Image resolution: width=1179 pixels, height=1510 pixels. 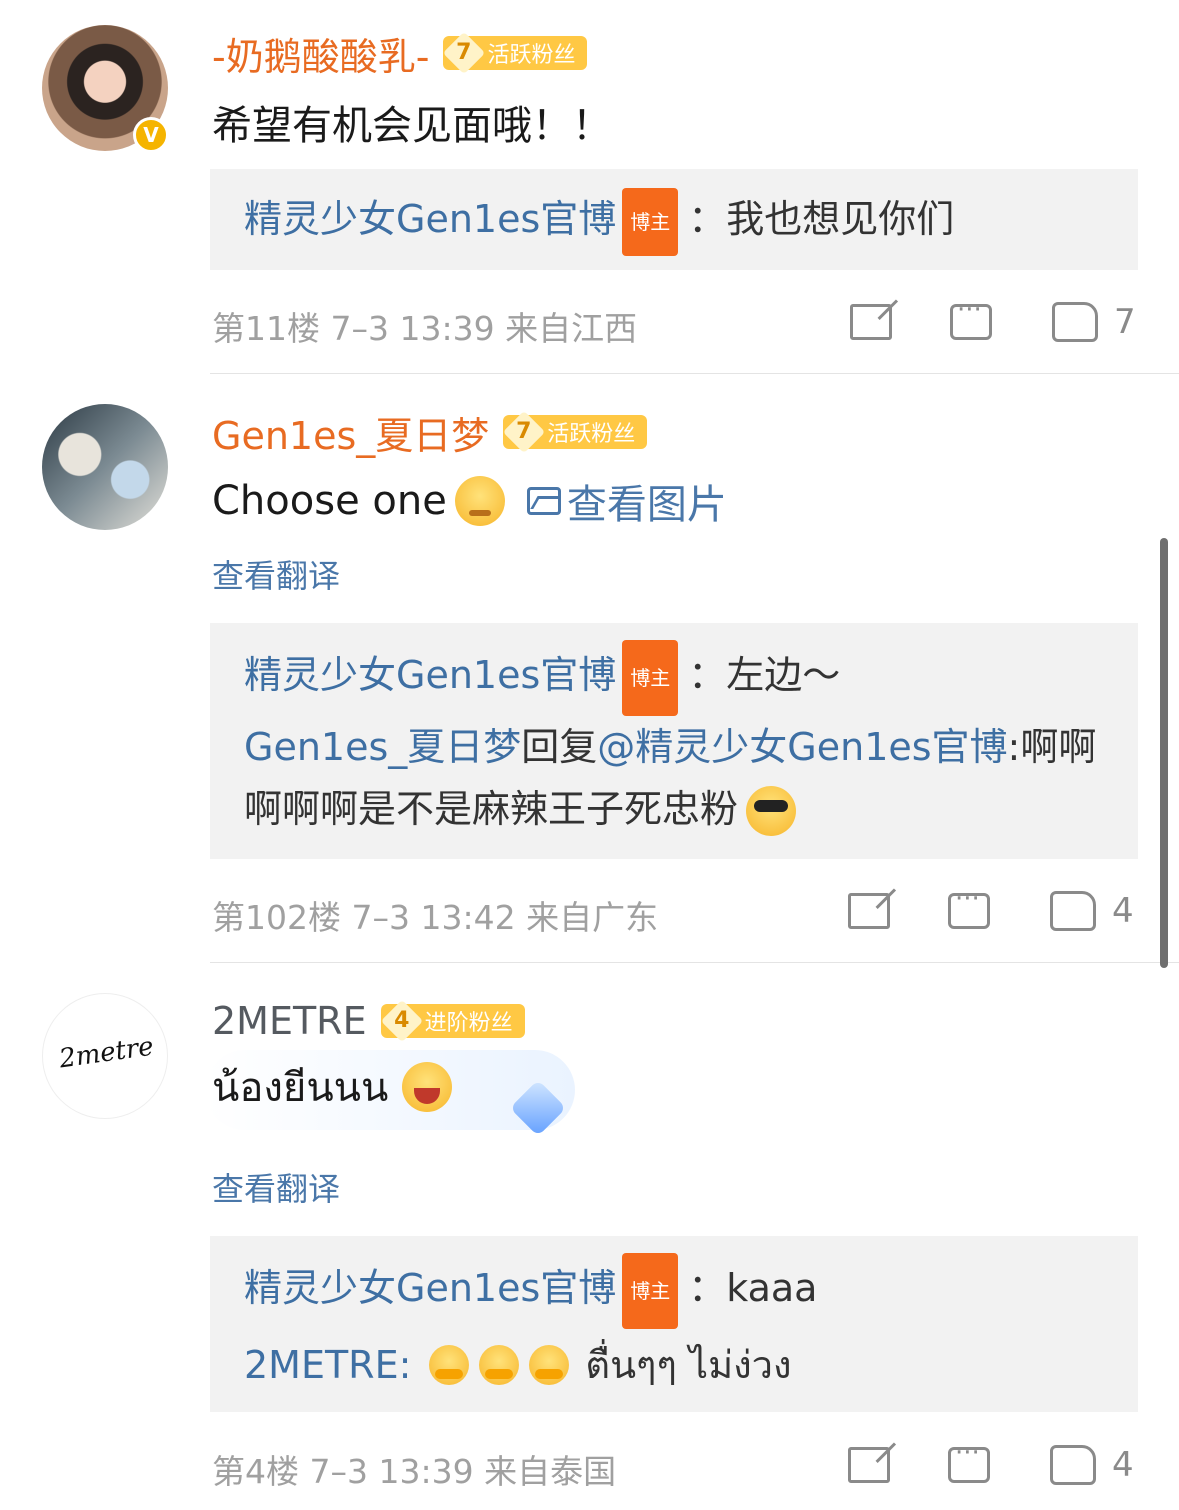 I want to click on image-icon, so click(x=543, y=501).